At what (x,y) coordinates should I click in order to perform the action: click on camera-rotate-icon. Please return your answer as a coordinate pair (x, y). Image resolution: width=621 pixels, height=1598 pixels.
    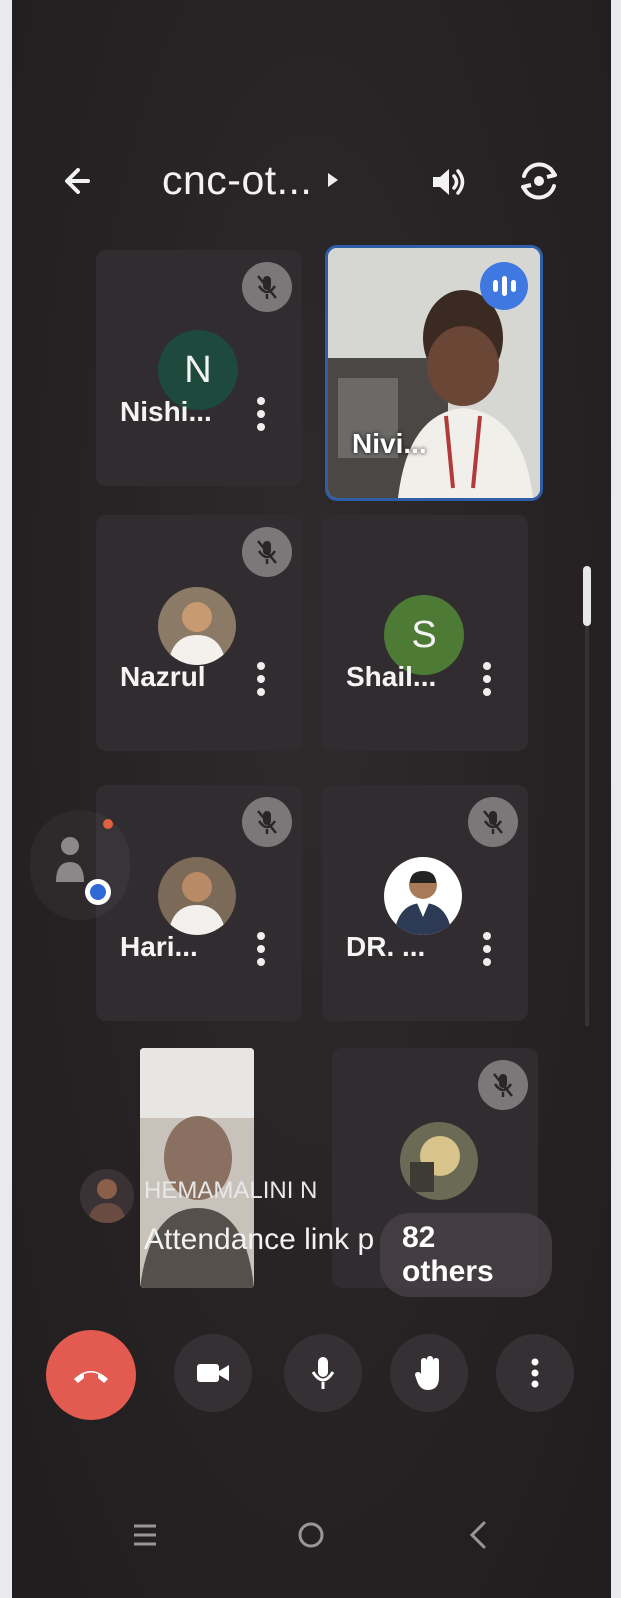
    Looking at the image, I should click on (539, 181).